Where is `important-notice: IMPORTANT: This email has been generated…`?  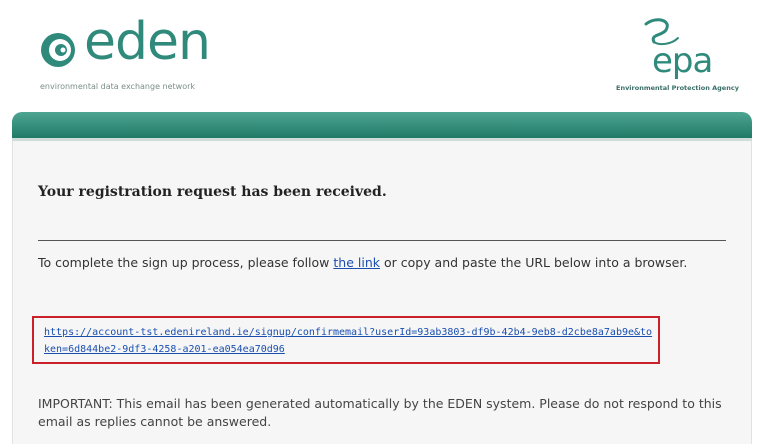
important-notice: IMPORTANT: This email has been generated… is located at coordinates (380, 412).